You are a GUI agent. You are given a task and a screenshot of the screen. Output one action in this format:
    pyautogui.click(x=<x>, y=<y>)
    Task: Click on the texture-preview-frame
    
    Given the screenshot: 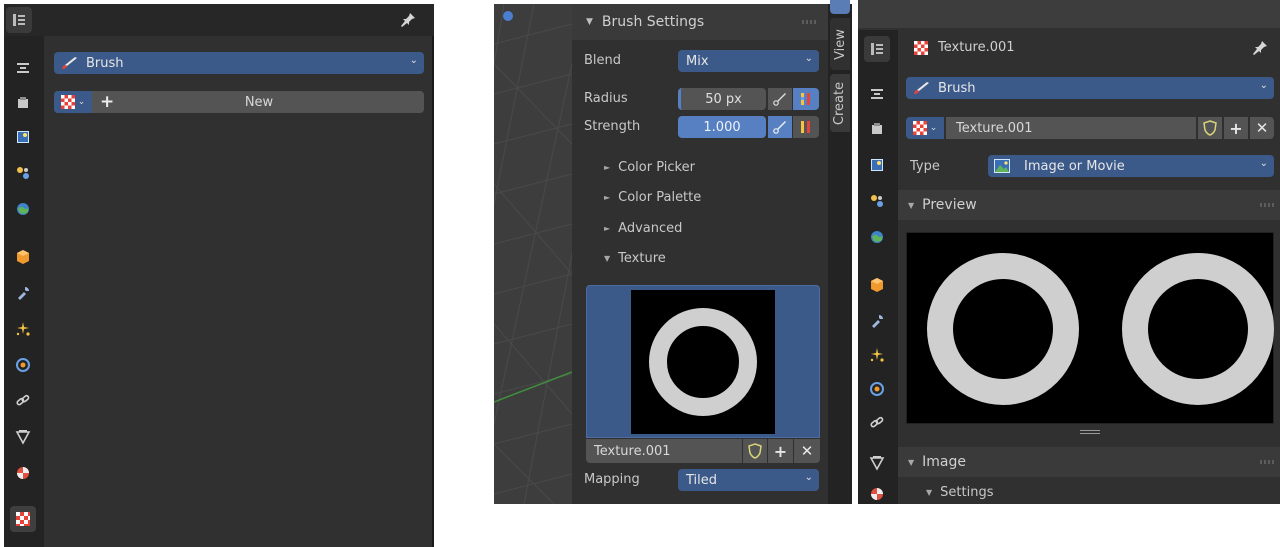 What is the action you would take?
    pyautogui.click(x=703, y=361)
    